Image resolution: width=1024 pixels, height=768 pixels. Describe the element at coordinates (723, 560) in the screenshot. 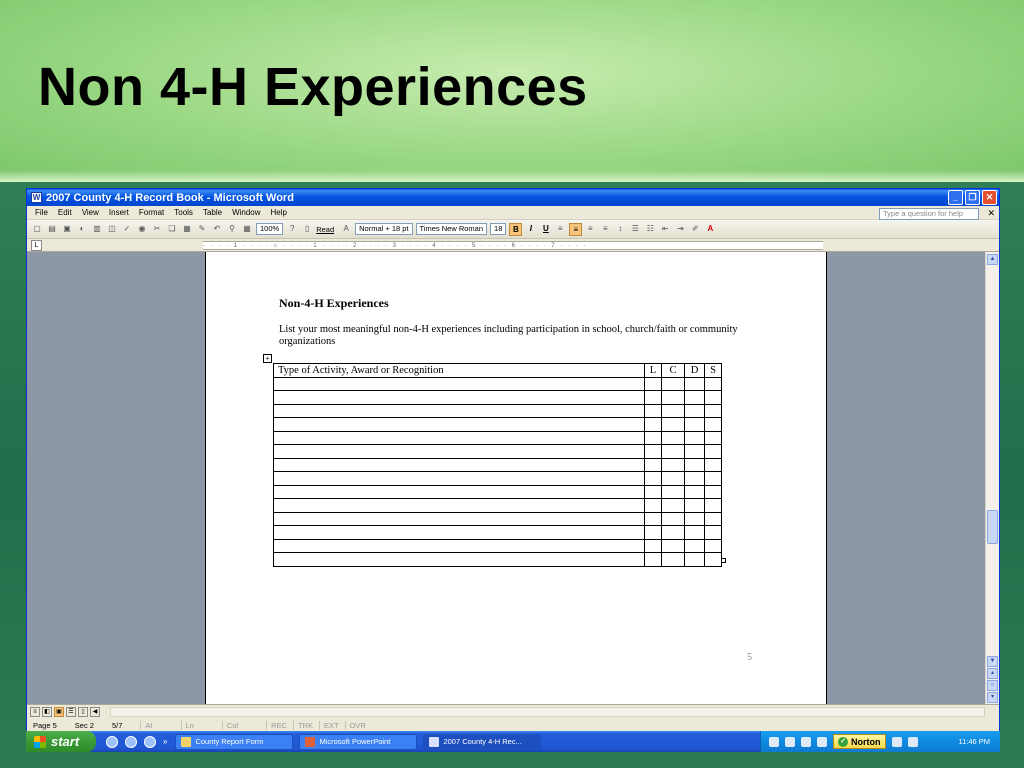

I see `table-resize-handle` at that location.